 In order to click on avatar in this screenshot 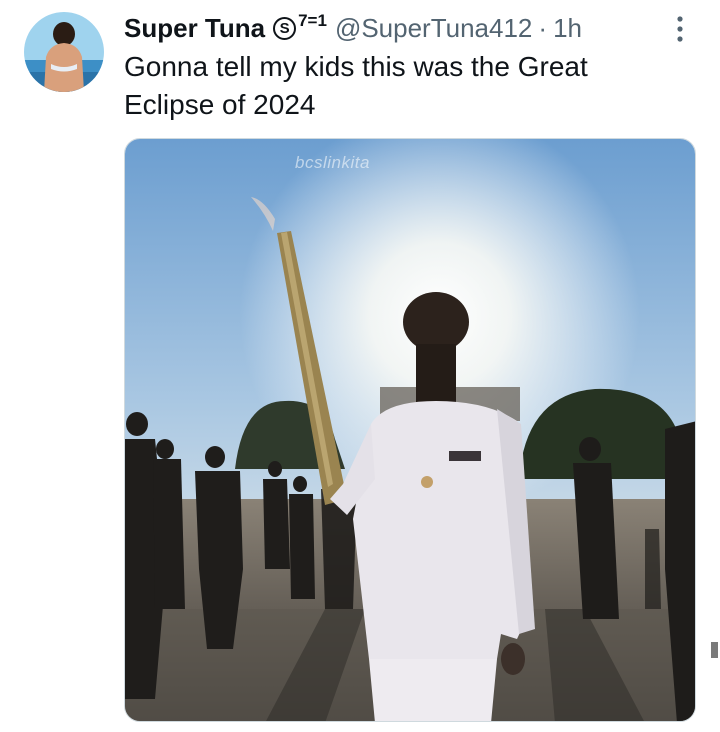, I will do `click(64, 52)`.